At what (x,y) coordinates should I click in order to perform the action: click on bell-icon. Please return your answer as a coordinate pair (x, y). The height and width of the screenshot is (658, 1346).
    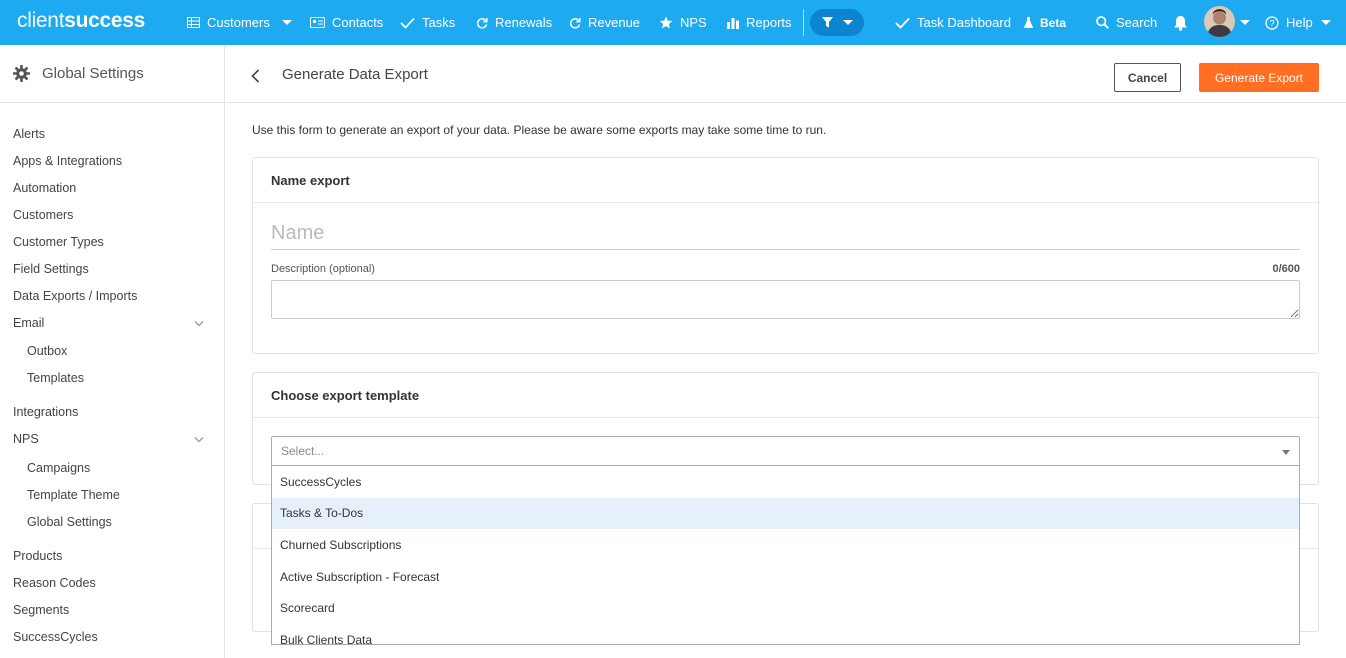
    Looking at the image, I should click on (1180, 23).